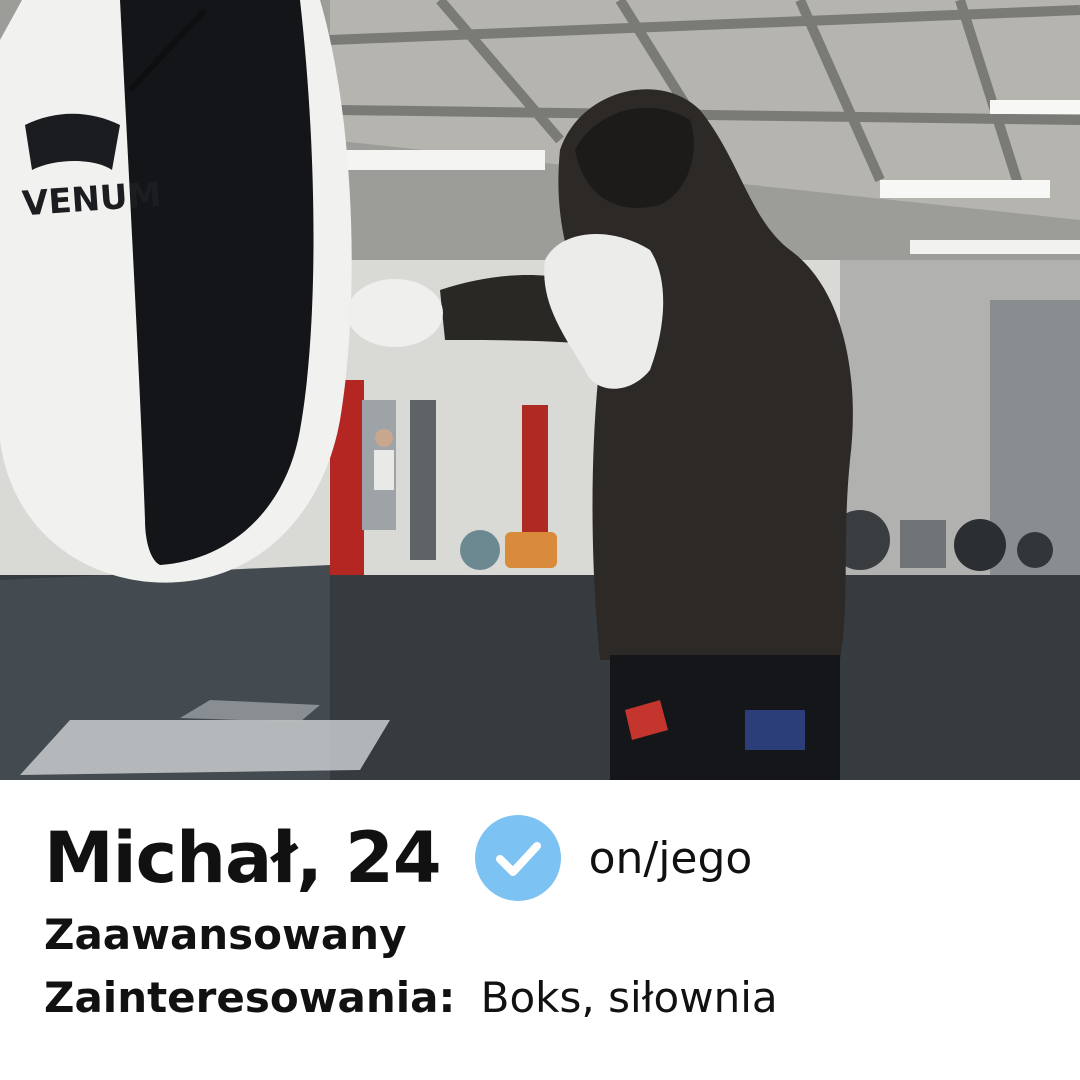 The width and height of the screenshot is (1080, 1080). I want to click on interests-value: Boks, siłownia, so click(629, 997).